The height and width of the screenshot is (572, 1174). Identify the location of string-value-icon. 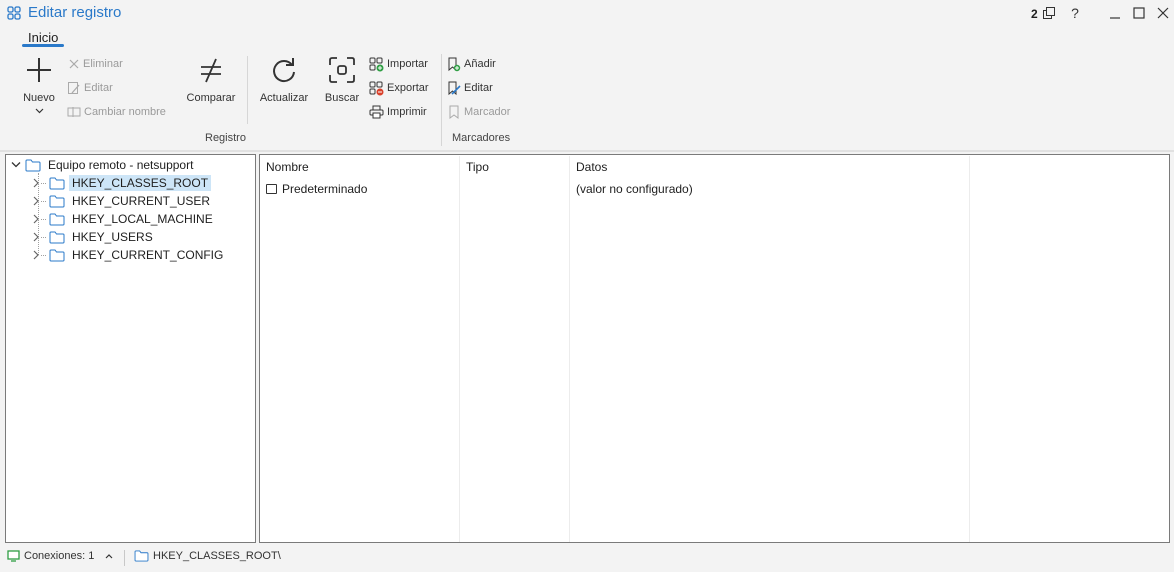
(271, 189).